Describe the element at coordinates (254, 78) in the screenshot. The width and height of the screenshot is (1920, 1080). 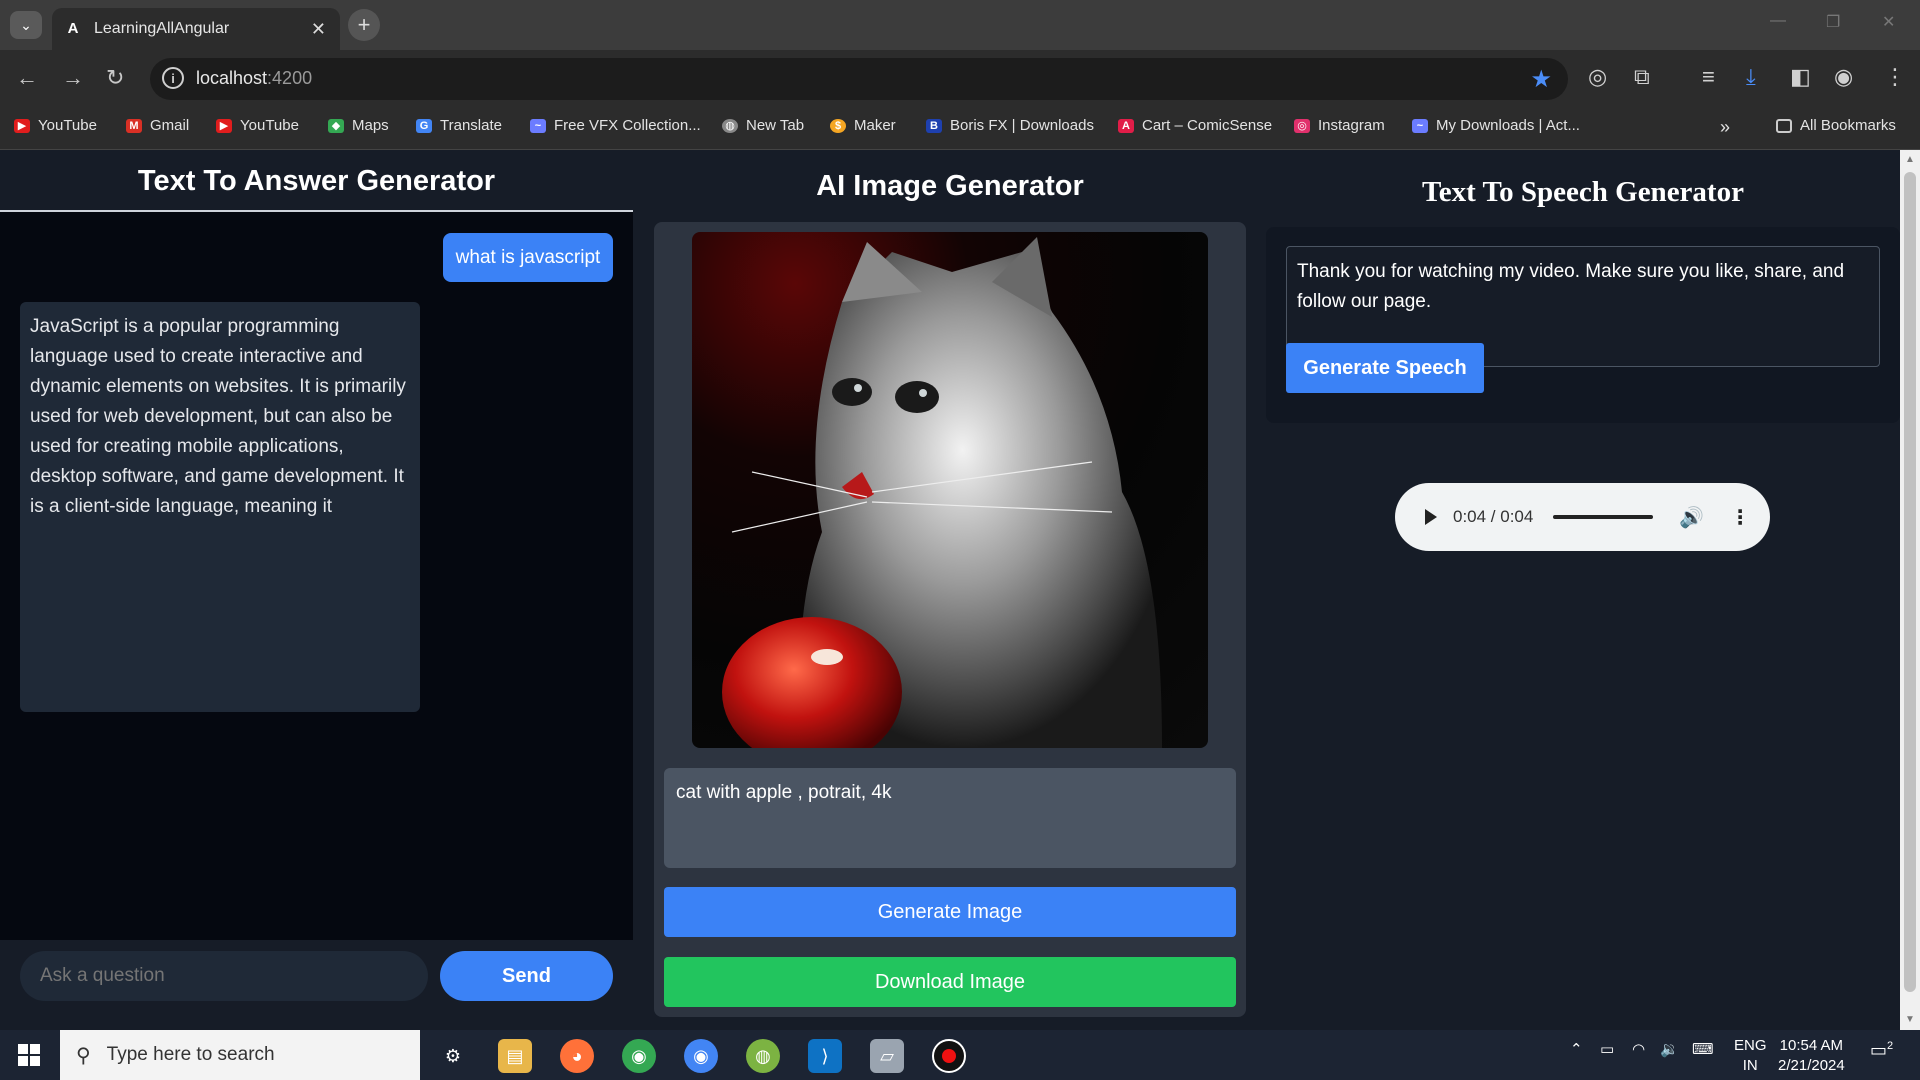
I see `url-text: localhost:4200` at that location.